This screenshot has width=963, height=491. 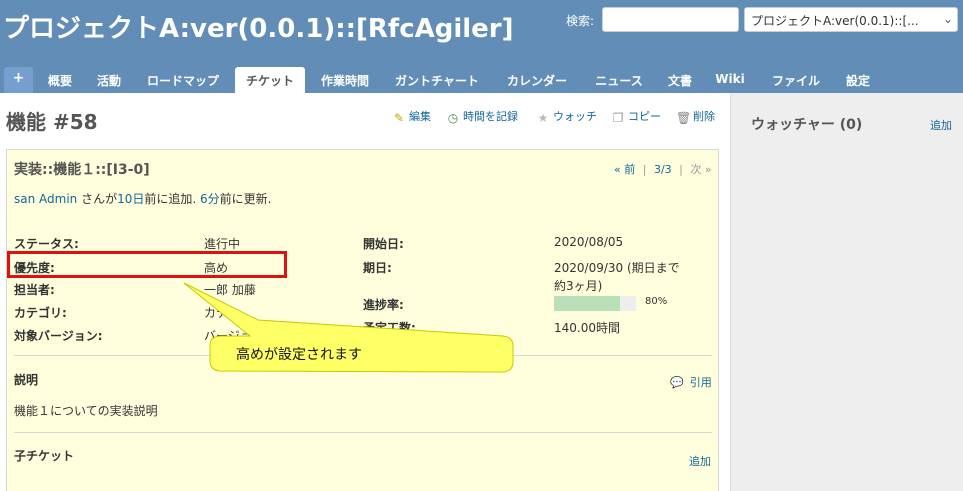 What do you see at coordinates (60, 80) in the screenshot?
I see `tab-overview: 概要` at bounding box center [60, 80].